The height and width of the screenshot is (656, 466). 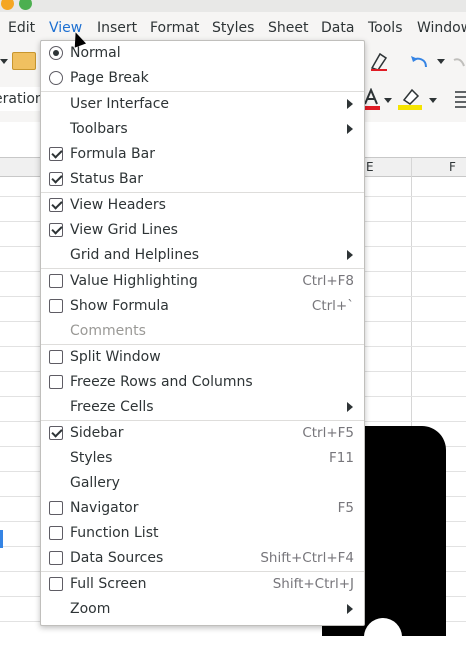 I want to click on menu-item-page-break: Page Break, so click(x=202, y=78).